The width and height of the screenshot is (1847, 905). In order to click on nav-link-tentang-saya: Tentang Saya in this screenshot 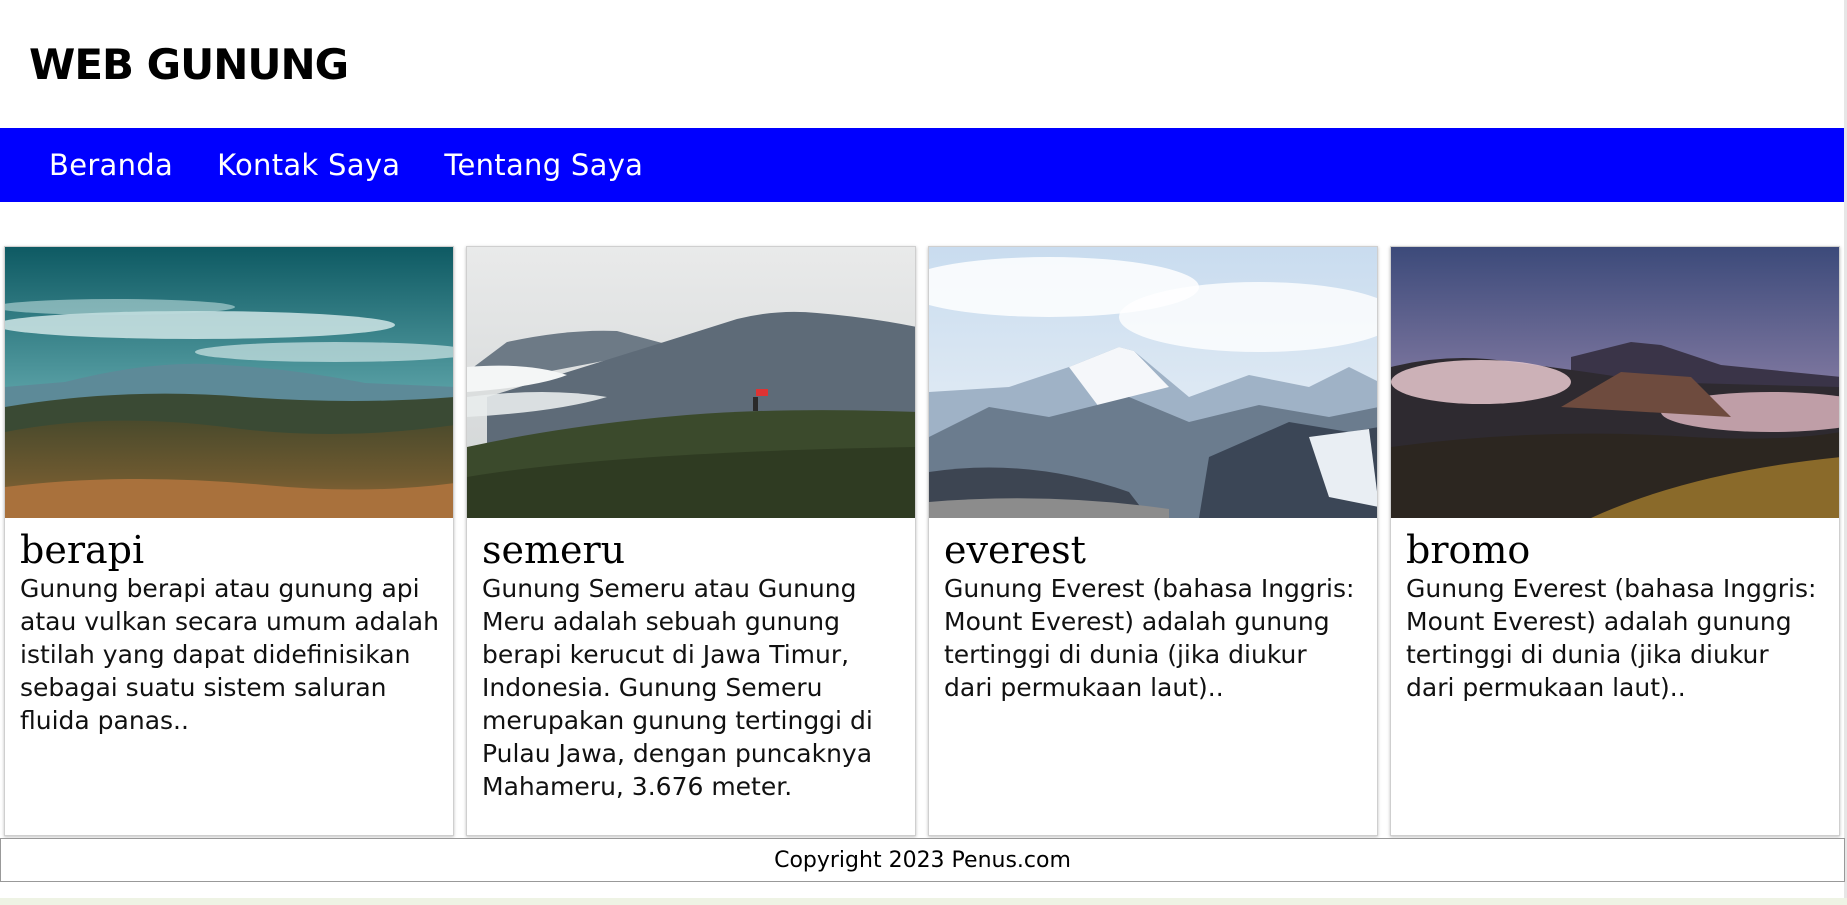, I will do `click(543, 165)`.